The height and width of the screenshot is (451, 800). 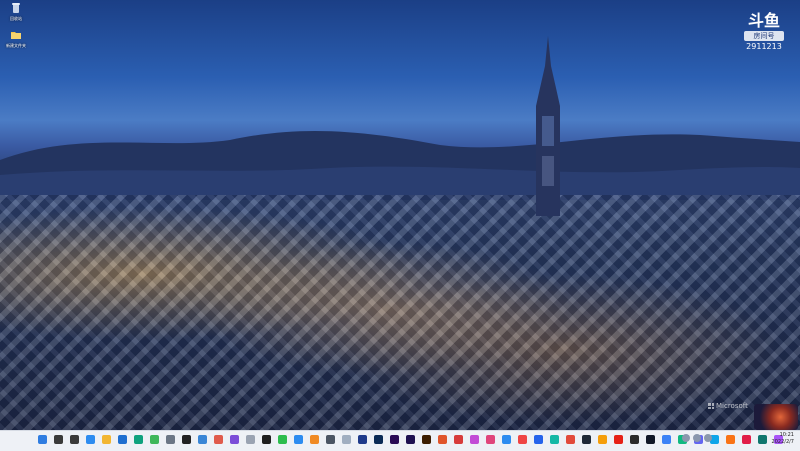 I want to click on desktop-icon-recycle-bin: 回收站, so click(x=16, y=11).